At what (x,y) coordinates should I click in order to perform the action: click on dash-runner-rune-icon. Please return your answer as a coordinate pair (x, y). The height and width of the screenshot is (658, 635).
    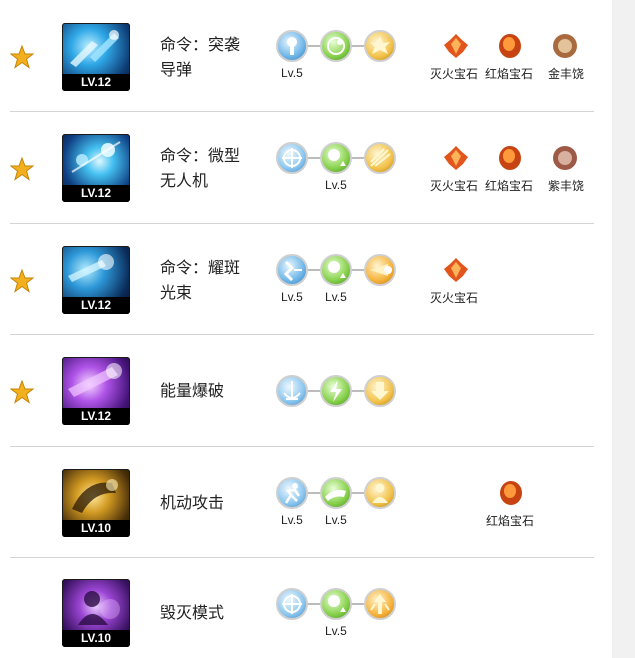
    Looking at the image, I should click on (292, 493).